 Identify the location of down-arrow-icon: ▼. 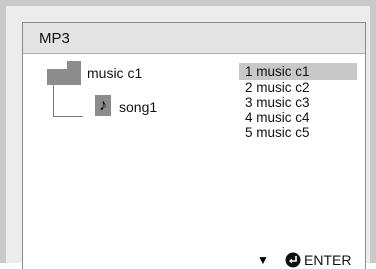
(263, 260).